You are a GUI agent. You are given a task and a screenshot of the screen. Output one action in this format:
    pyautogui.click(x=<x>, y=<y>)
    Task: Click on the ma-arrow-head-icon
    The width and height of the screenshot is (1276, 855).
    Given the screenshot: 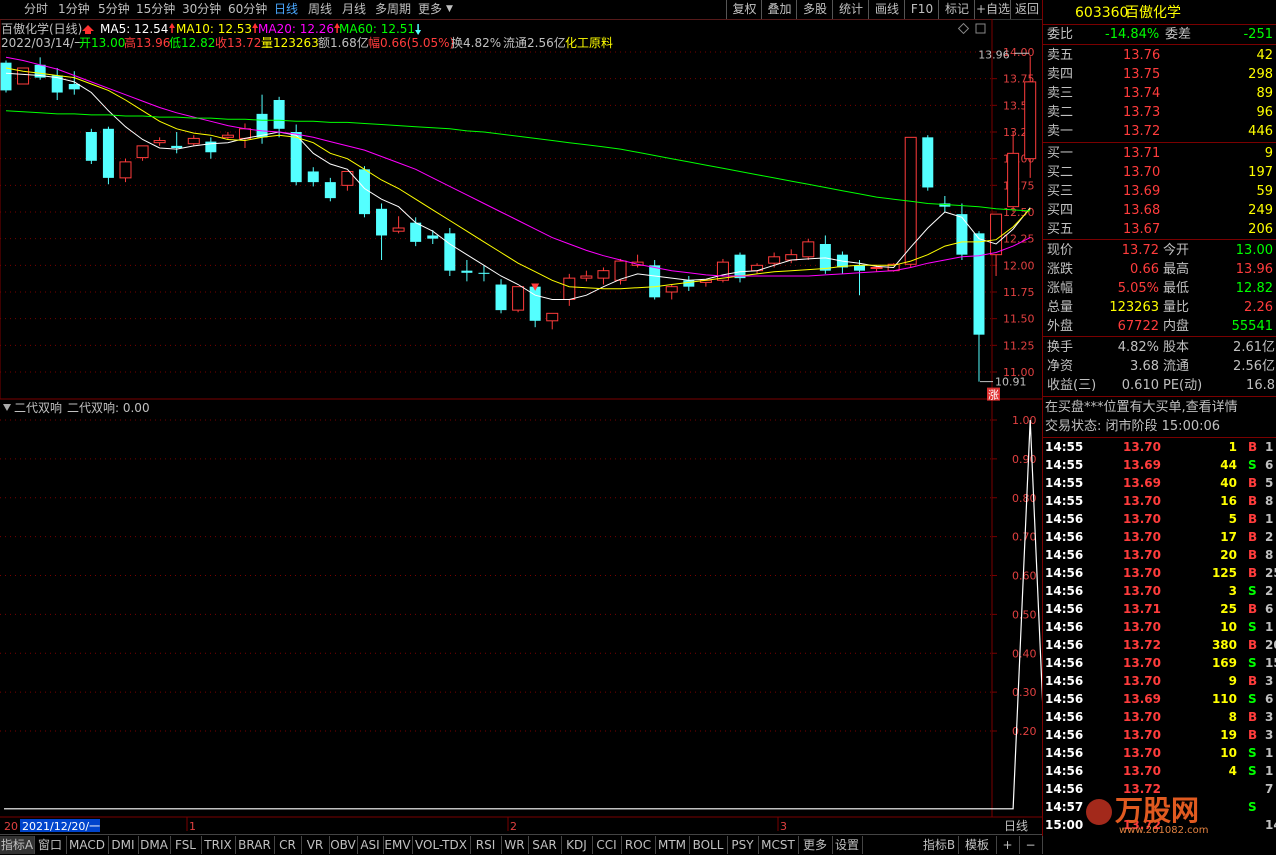 What is the action you would take?
    pyautogui.click(x=418, y=32)
    